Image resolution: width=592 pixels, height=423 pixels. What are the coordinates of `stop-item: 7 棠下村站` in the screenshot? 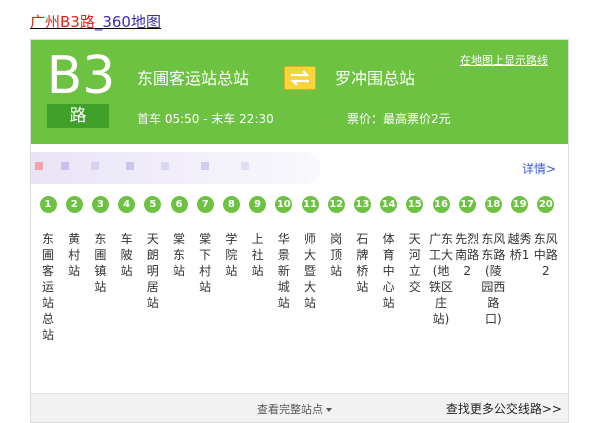 It's located at (205, 245).